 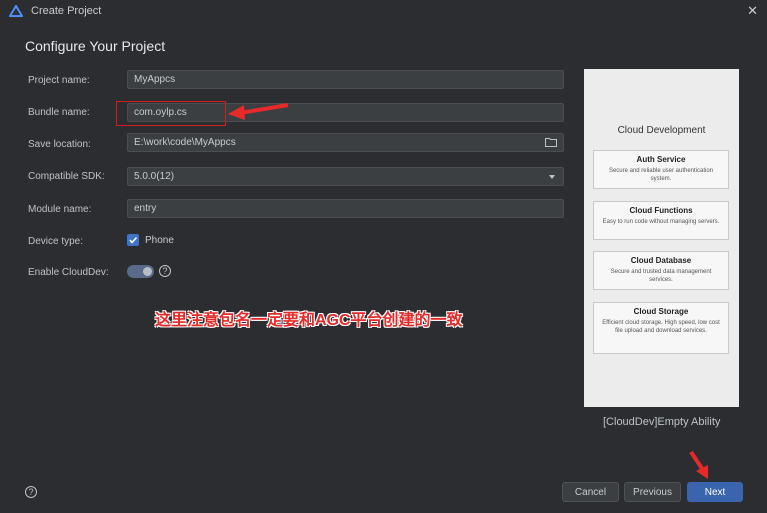 What do you see at coordinates (345, 176) in the screenshot?
I see `compatible-sdk-select: 5.0.0(12)` at bounding box center [345, 176].